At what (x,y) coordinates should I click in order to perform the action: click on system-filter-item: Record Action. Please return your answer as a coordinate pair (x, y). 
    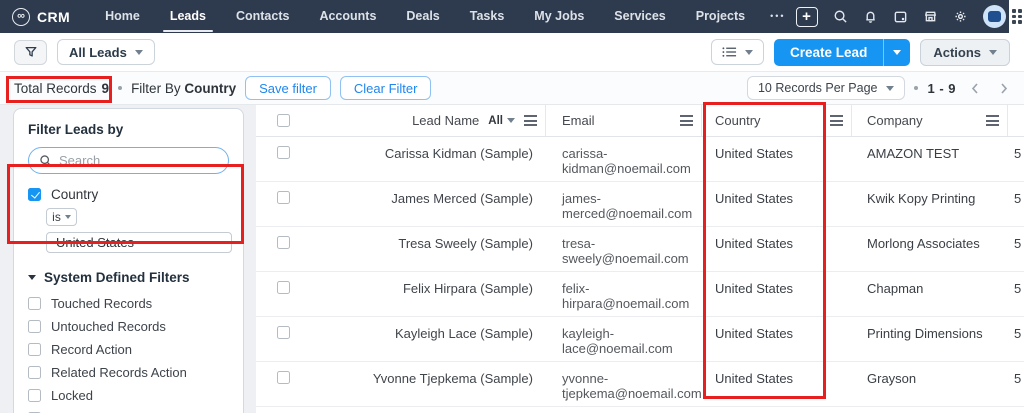
    Looking at the image, I should click on (128, 349).